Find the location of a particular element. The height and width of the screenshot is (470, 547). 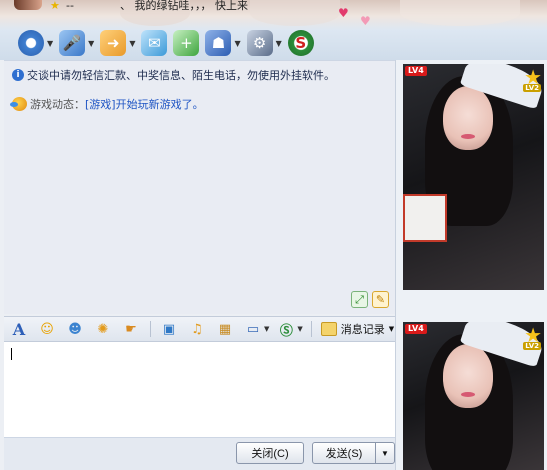

text-cursor is located at coordinates (11, 354).